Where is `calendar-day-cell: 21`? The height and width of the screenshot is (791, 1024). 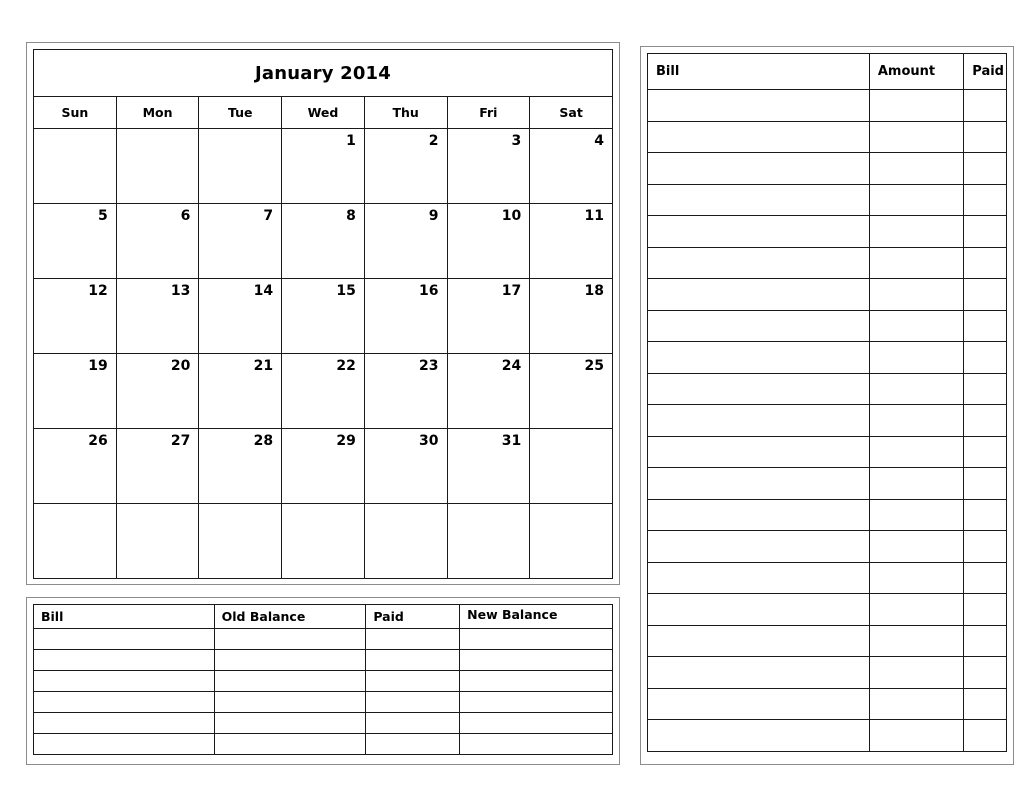
calendar-day-cell: 21 is located at coordinates (240, 391).